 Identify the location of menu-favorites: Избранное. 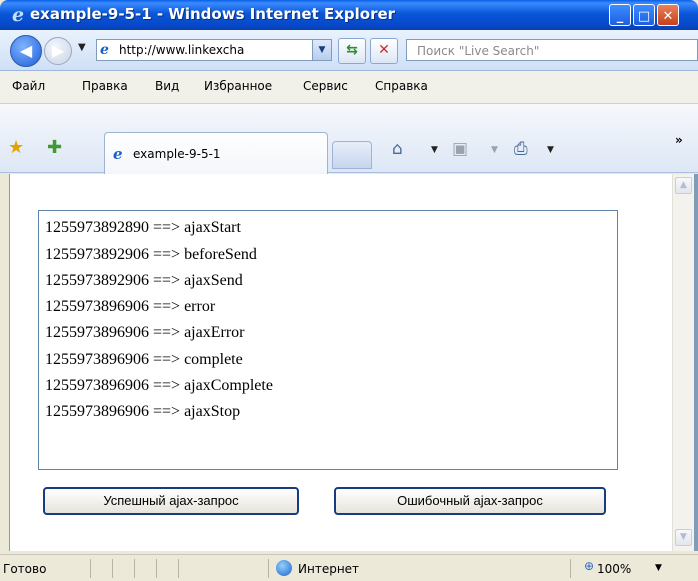
(238, 86).